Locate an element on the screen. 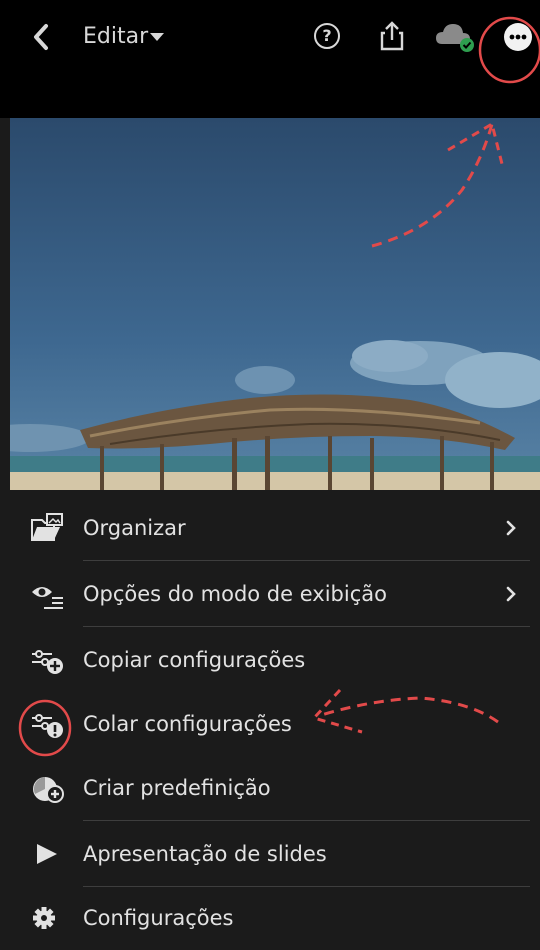 The image size is (540, 950). menu-item-organize: Organizar is located at coordinates (270, 528).